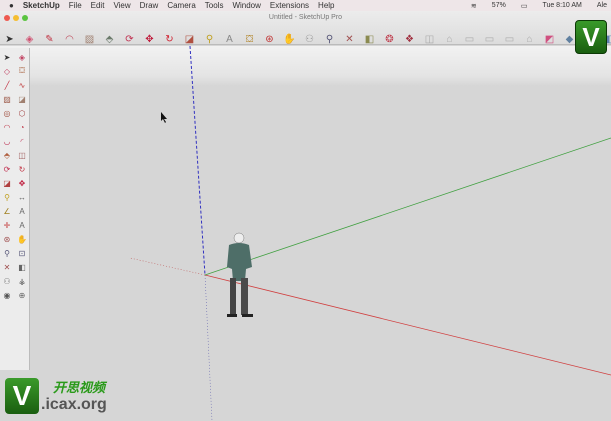 The height and width of the screenshot is (421, 611). I want to click on palette-polygon-icon: ⬡, so click(22, 113).